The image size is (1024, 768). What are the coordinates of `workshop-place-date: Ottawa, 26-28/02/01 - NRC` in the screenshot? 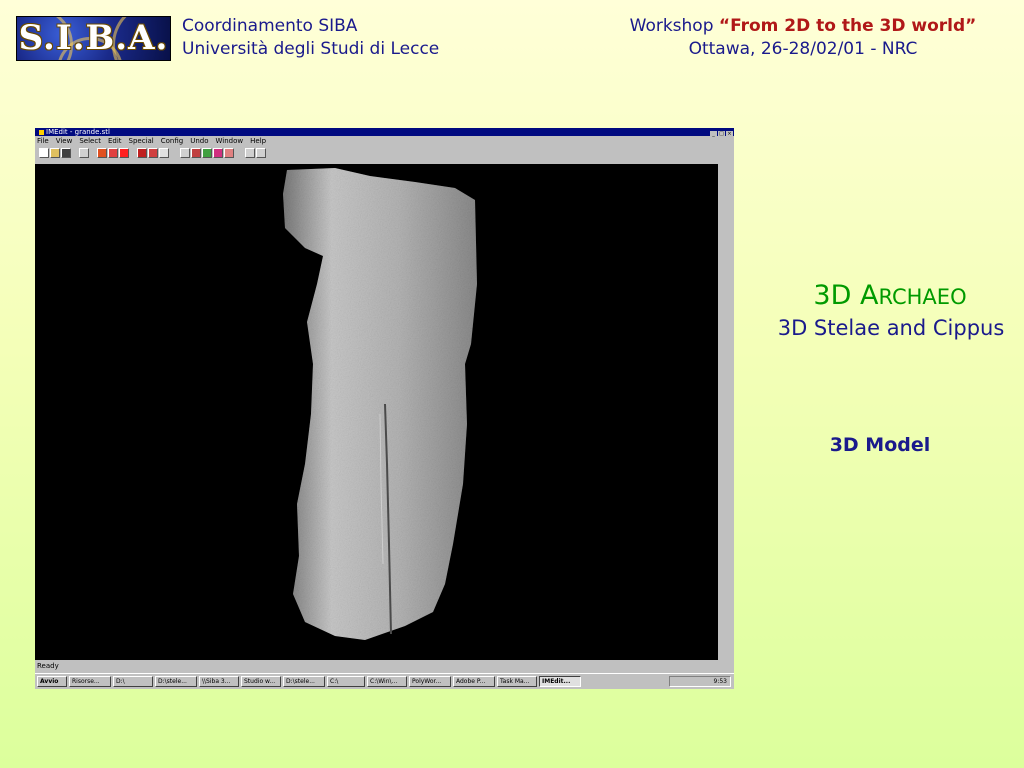 It's located at (803, 49).